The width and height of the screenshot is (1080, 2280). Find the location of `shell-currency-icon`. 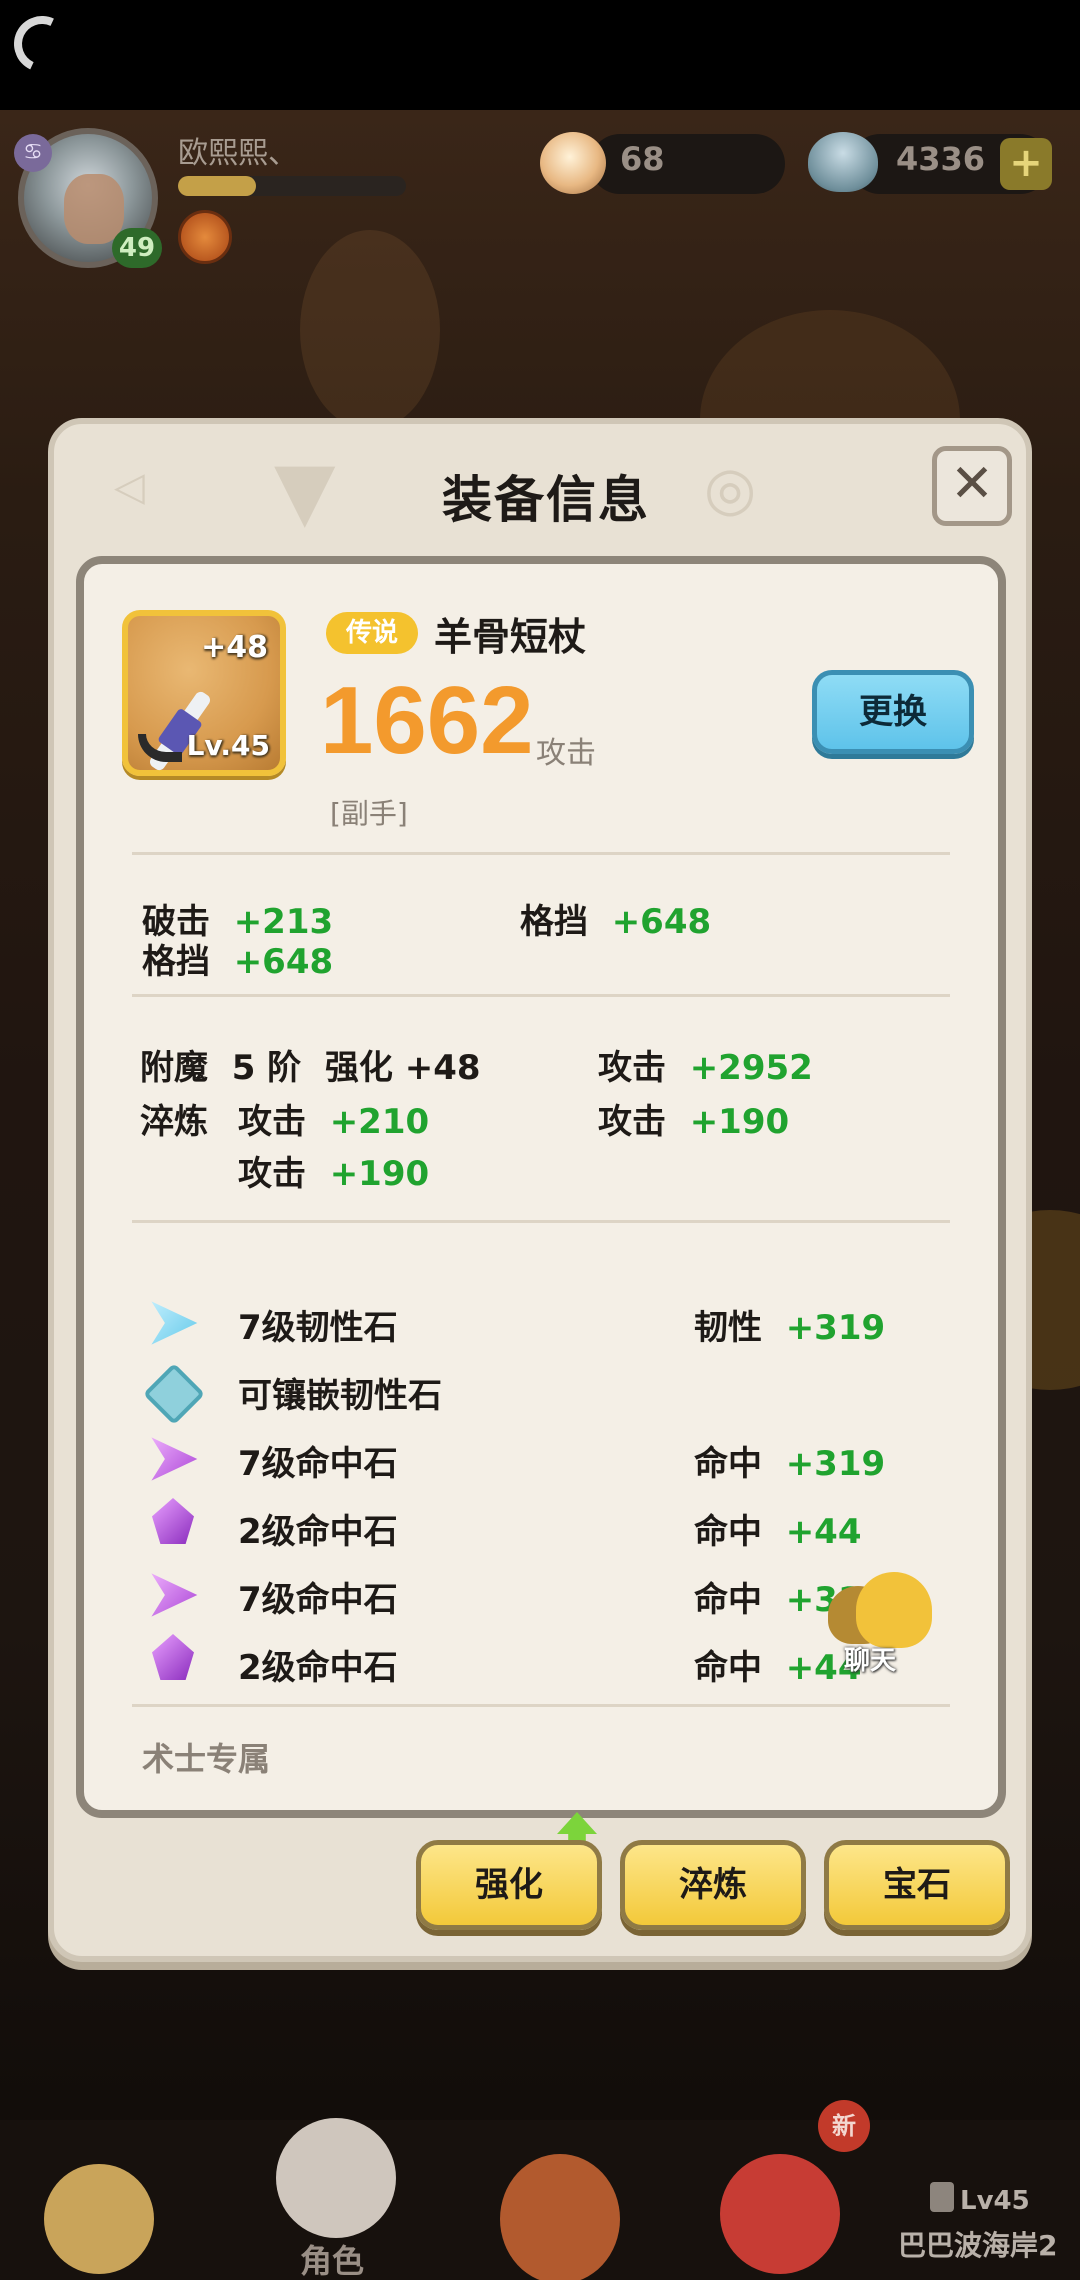

shell-currency-icon is located at coordinates (843, 162).